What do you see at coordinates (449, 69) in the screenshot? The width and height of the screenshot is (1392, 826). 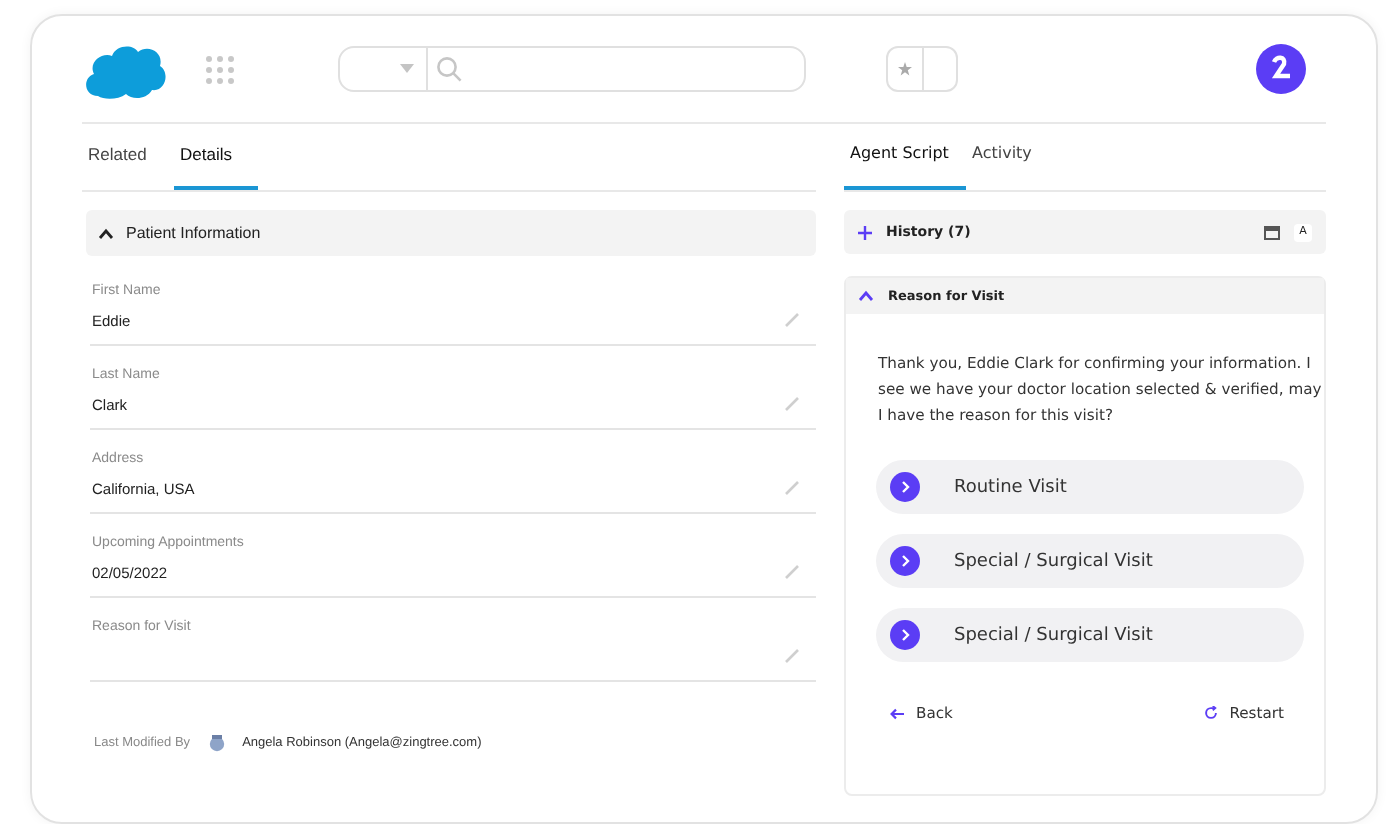 I see `search-icon` at bounding box center [449, 69].